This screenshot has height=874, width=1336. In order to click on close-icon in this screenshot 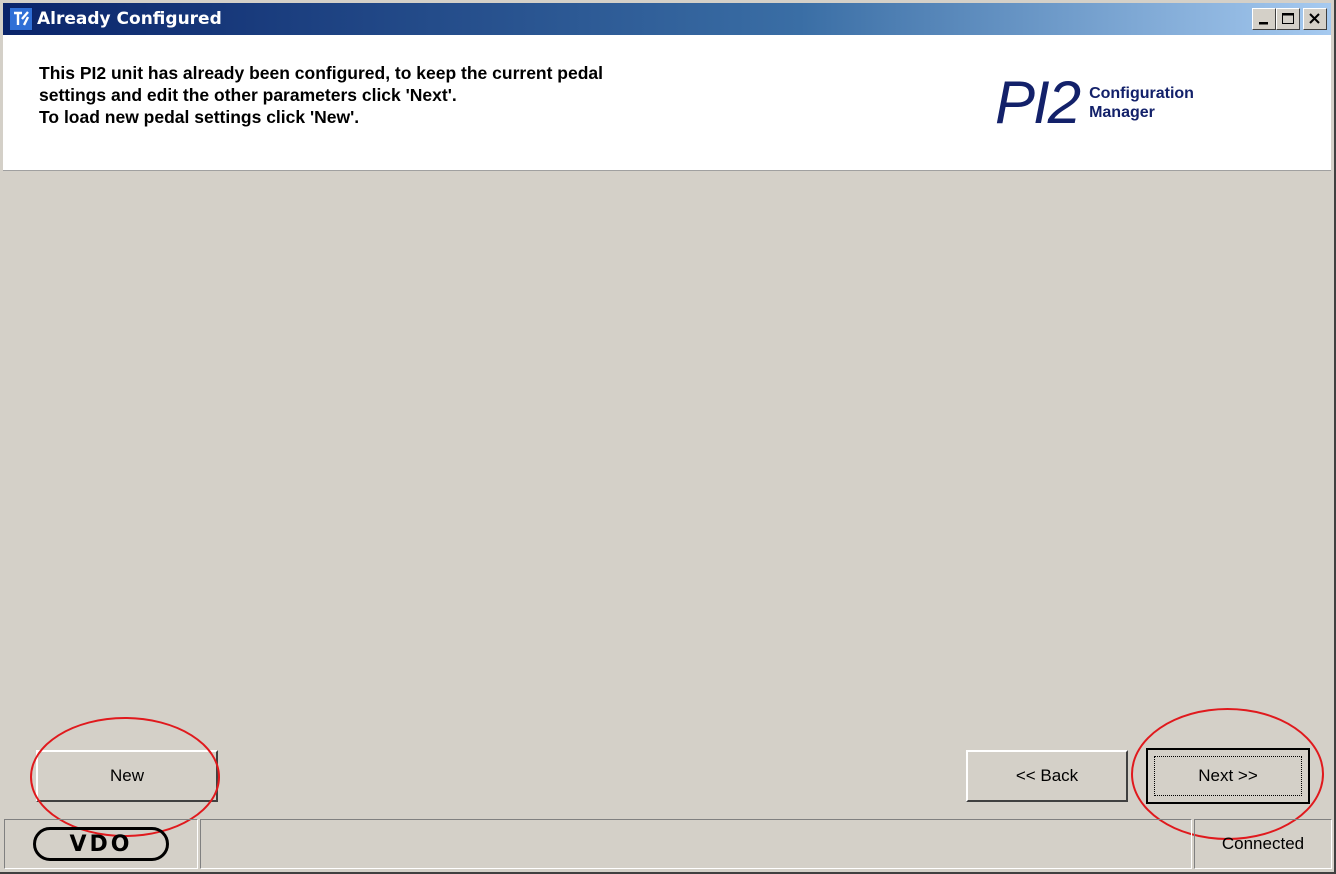, I will do `click(1314, 18)`.